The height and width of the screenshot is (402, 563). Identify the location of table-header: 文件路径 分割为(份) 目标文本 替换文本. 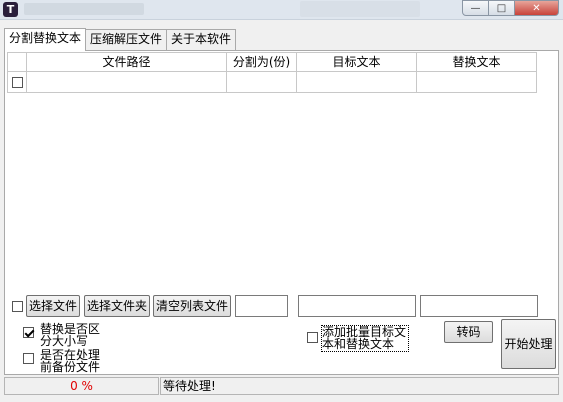
(272, 62).